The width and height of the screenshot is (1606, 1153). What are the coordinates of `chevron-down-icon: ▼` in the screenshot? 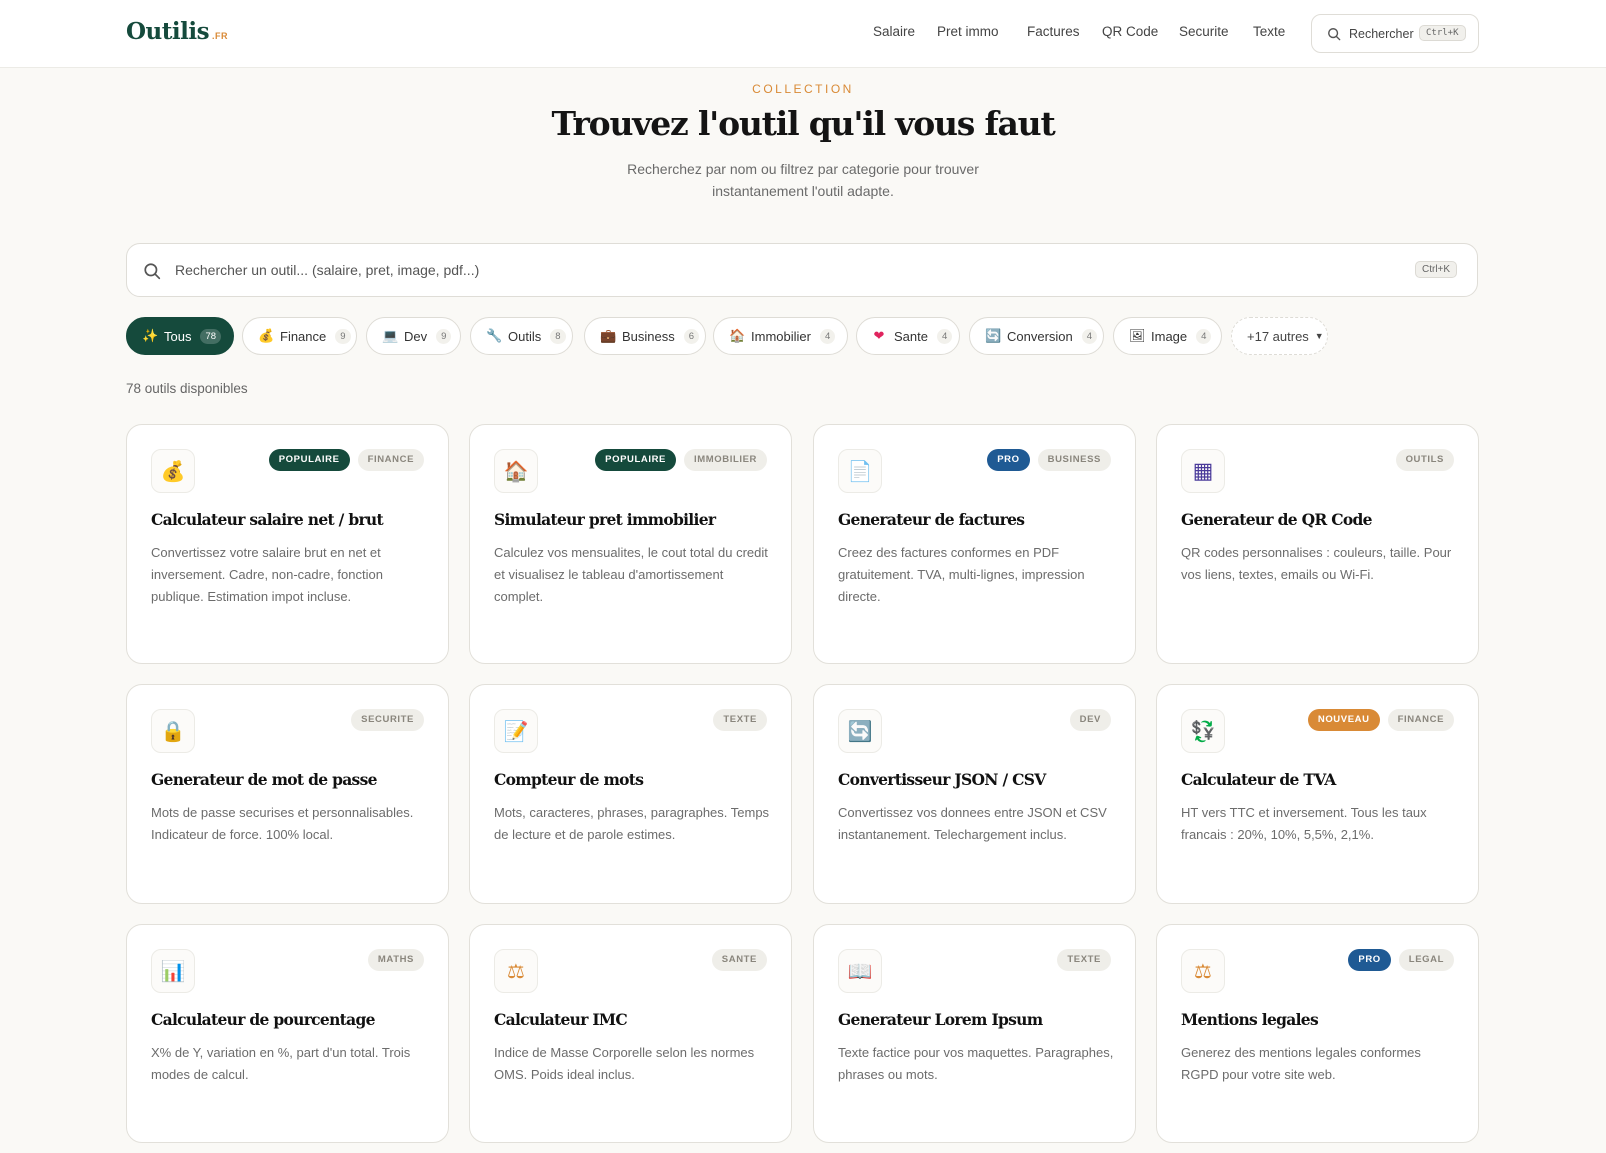 It's located at (1319, 336).